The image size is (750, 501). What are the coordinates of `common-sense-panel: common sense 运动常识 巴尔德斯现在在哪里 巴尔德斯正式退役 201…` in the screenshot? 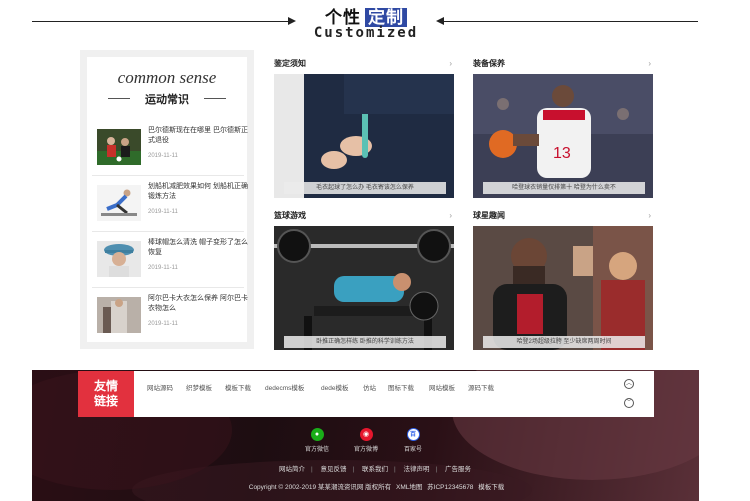 It's located at (167, 199).